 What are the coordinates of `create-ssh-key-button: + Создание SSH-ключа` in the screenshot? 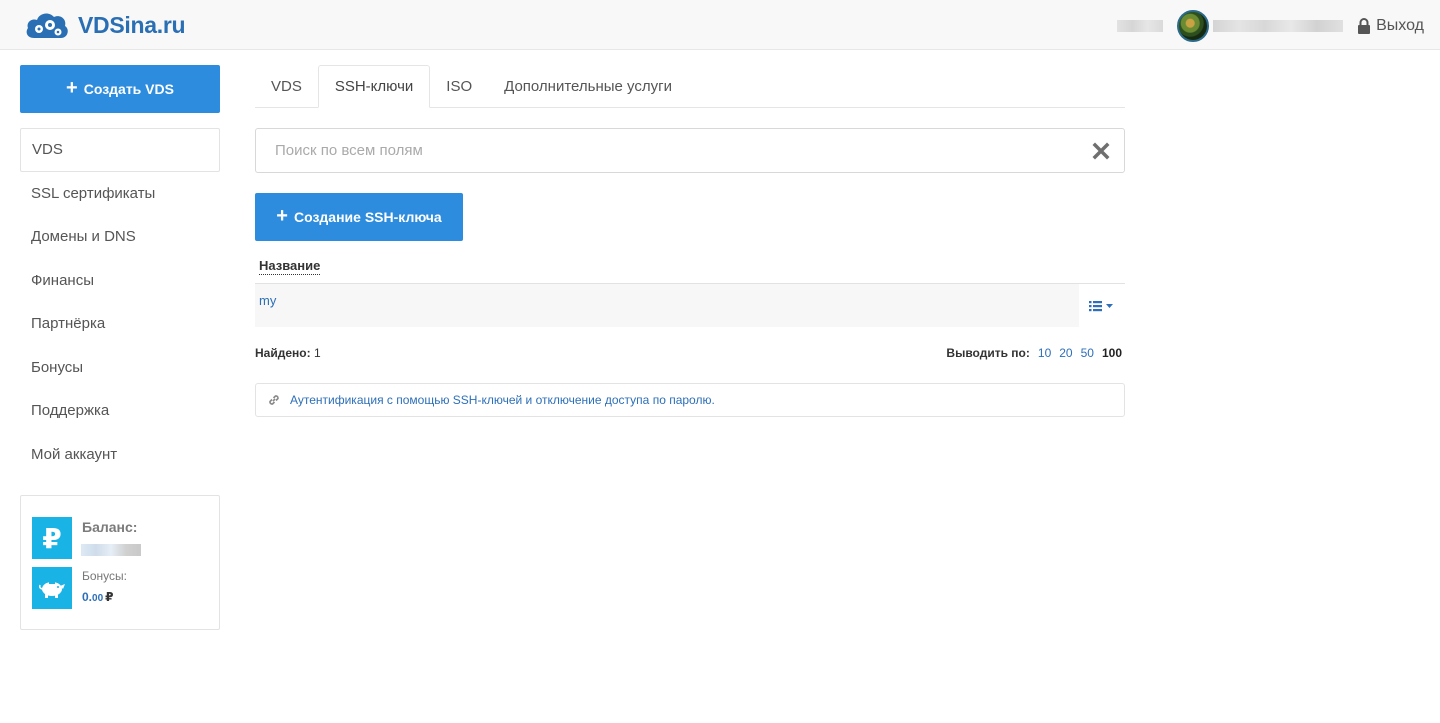 It's located at (359, 217).